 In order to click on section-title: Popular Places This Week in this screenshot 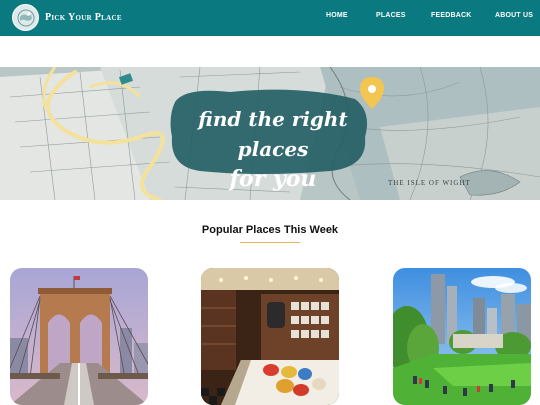, I will do `click(270, 230)`.